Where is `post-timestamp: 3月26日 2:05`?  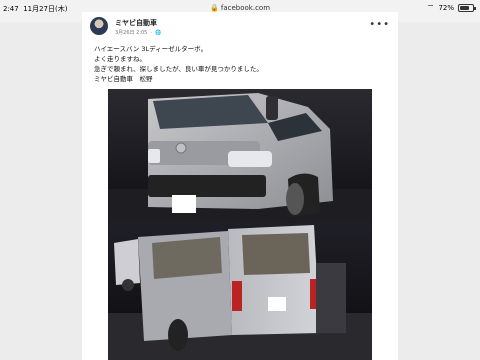 post-timestamp: 3月26日 2:05 is located at coordinates (131, 32).